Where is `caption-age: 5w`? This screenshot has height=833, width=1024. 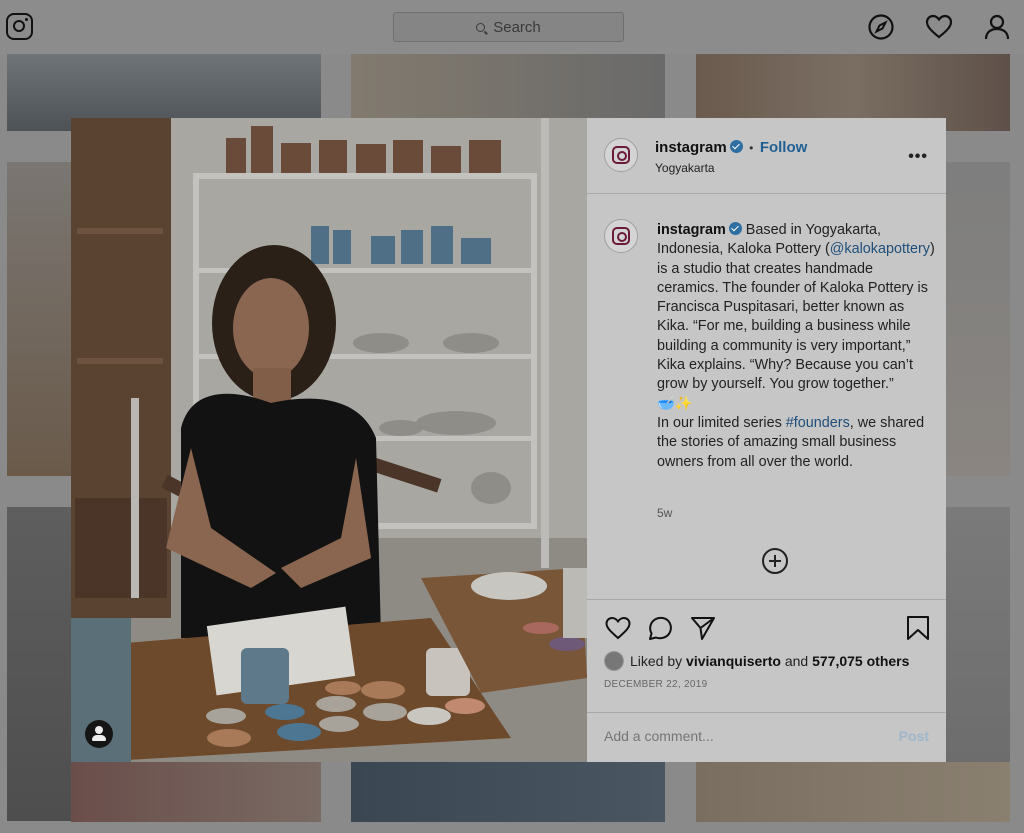 caption-age: 5w is located at coordinates (665, 513).